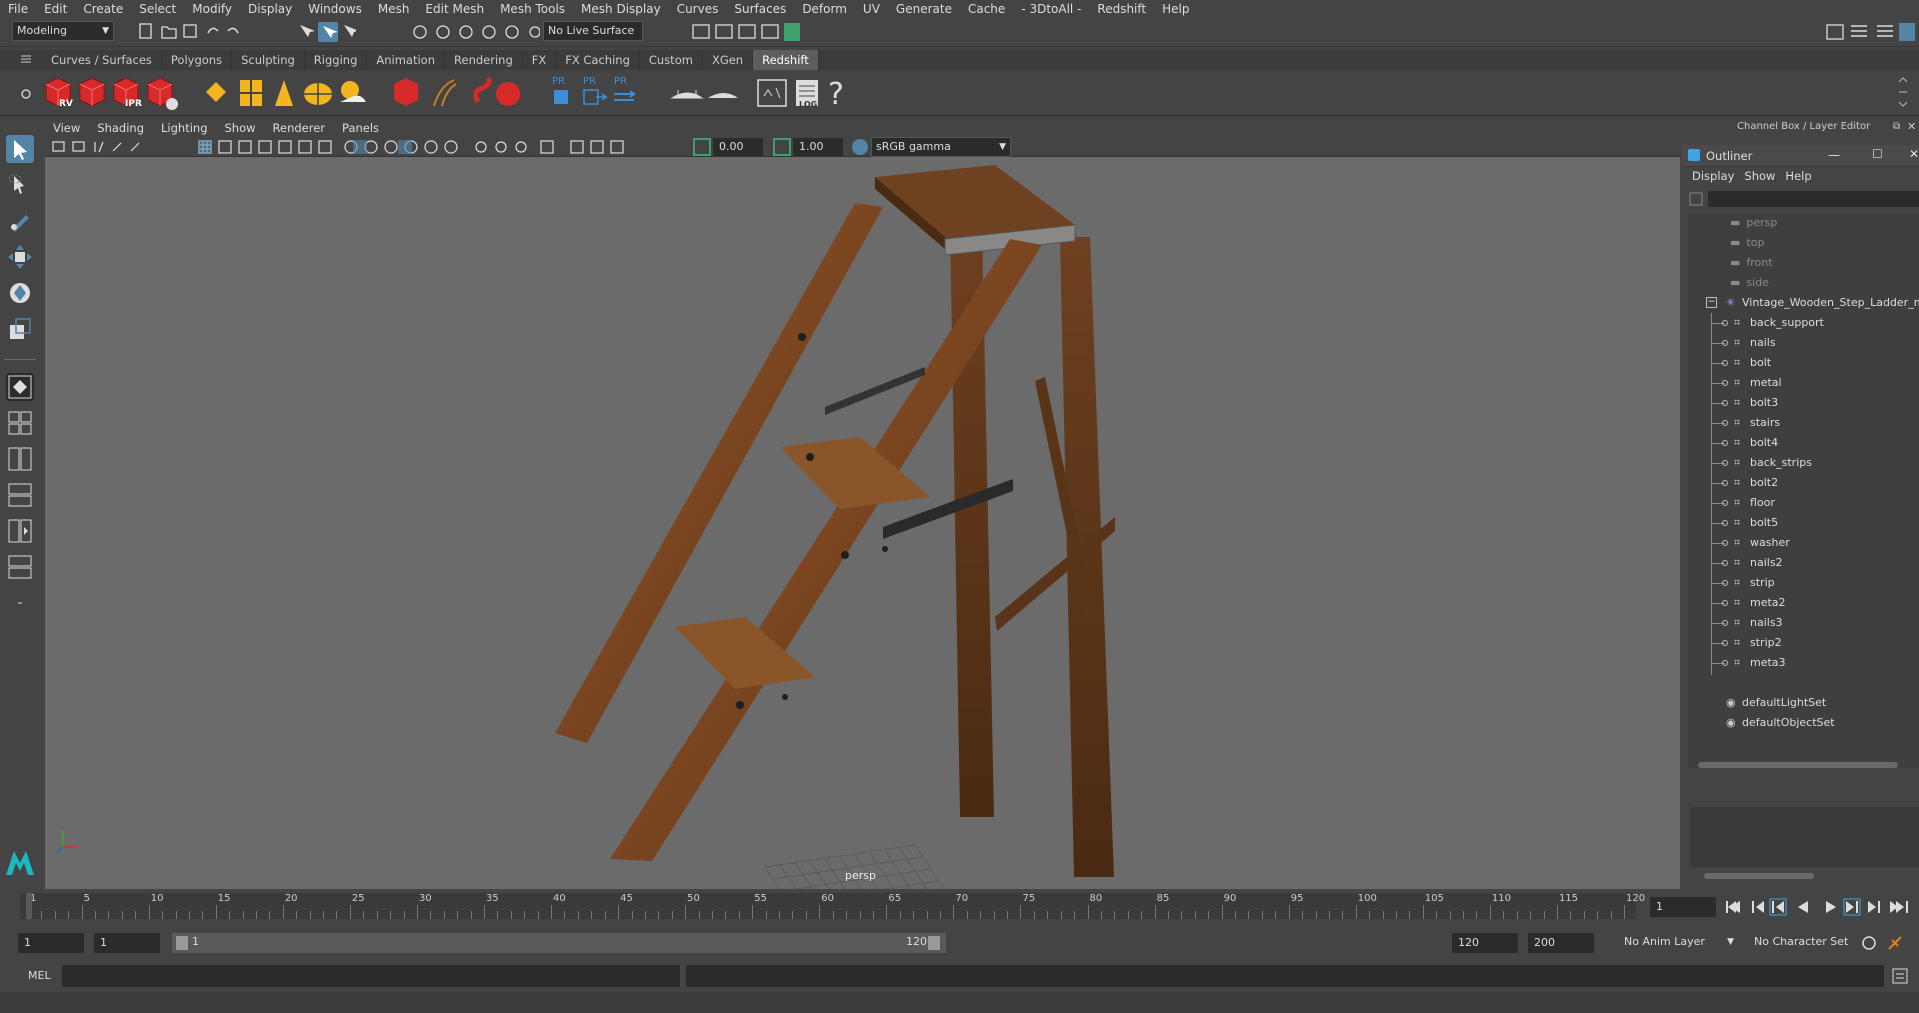  What do you see at coordinates (20, 423) in the screenshot?
I see `layout-four-icon` at bounding box center [20, 423].